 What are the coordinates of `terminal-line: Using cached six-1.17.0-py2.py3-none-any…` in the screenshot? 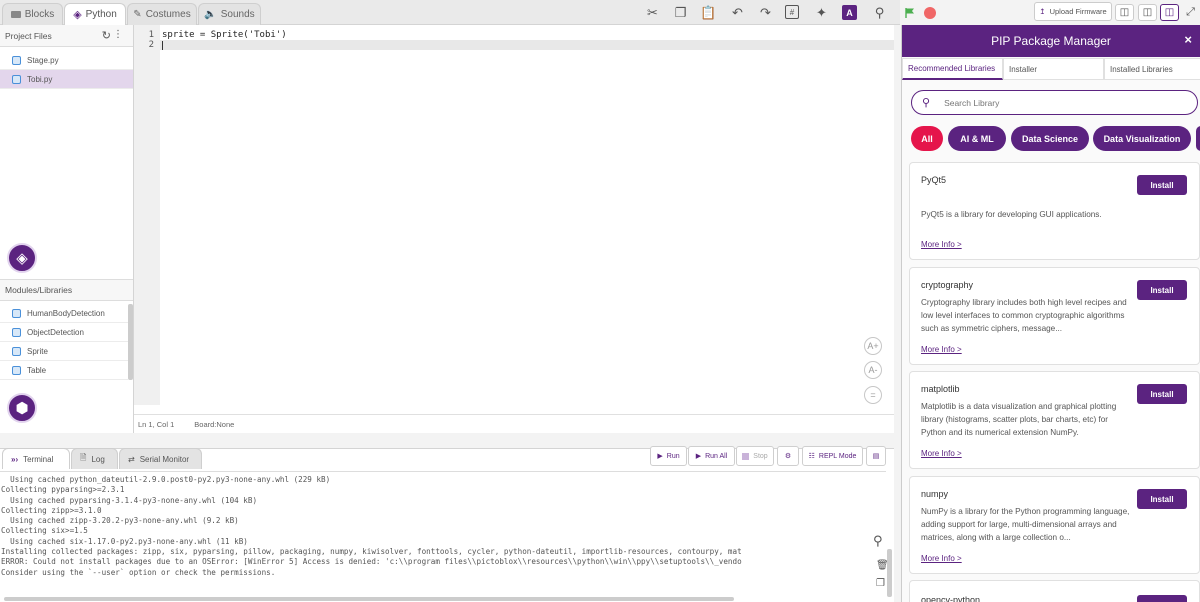 It's located at (124, 541).